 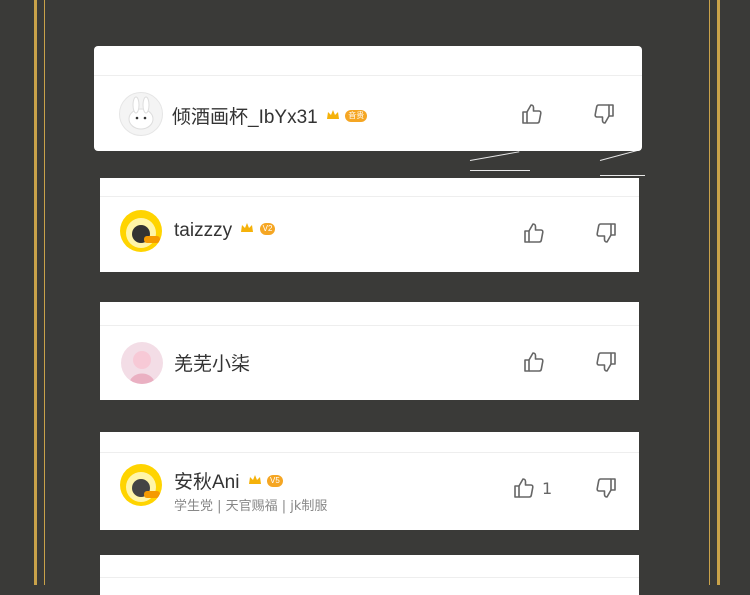 What do you see at coordinates (369, 351) in the screenshot?
I see `comment-card: 羌芜小柒` at bounding box center [369, 351].